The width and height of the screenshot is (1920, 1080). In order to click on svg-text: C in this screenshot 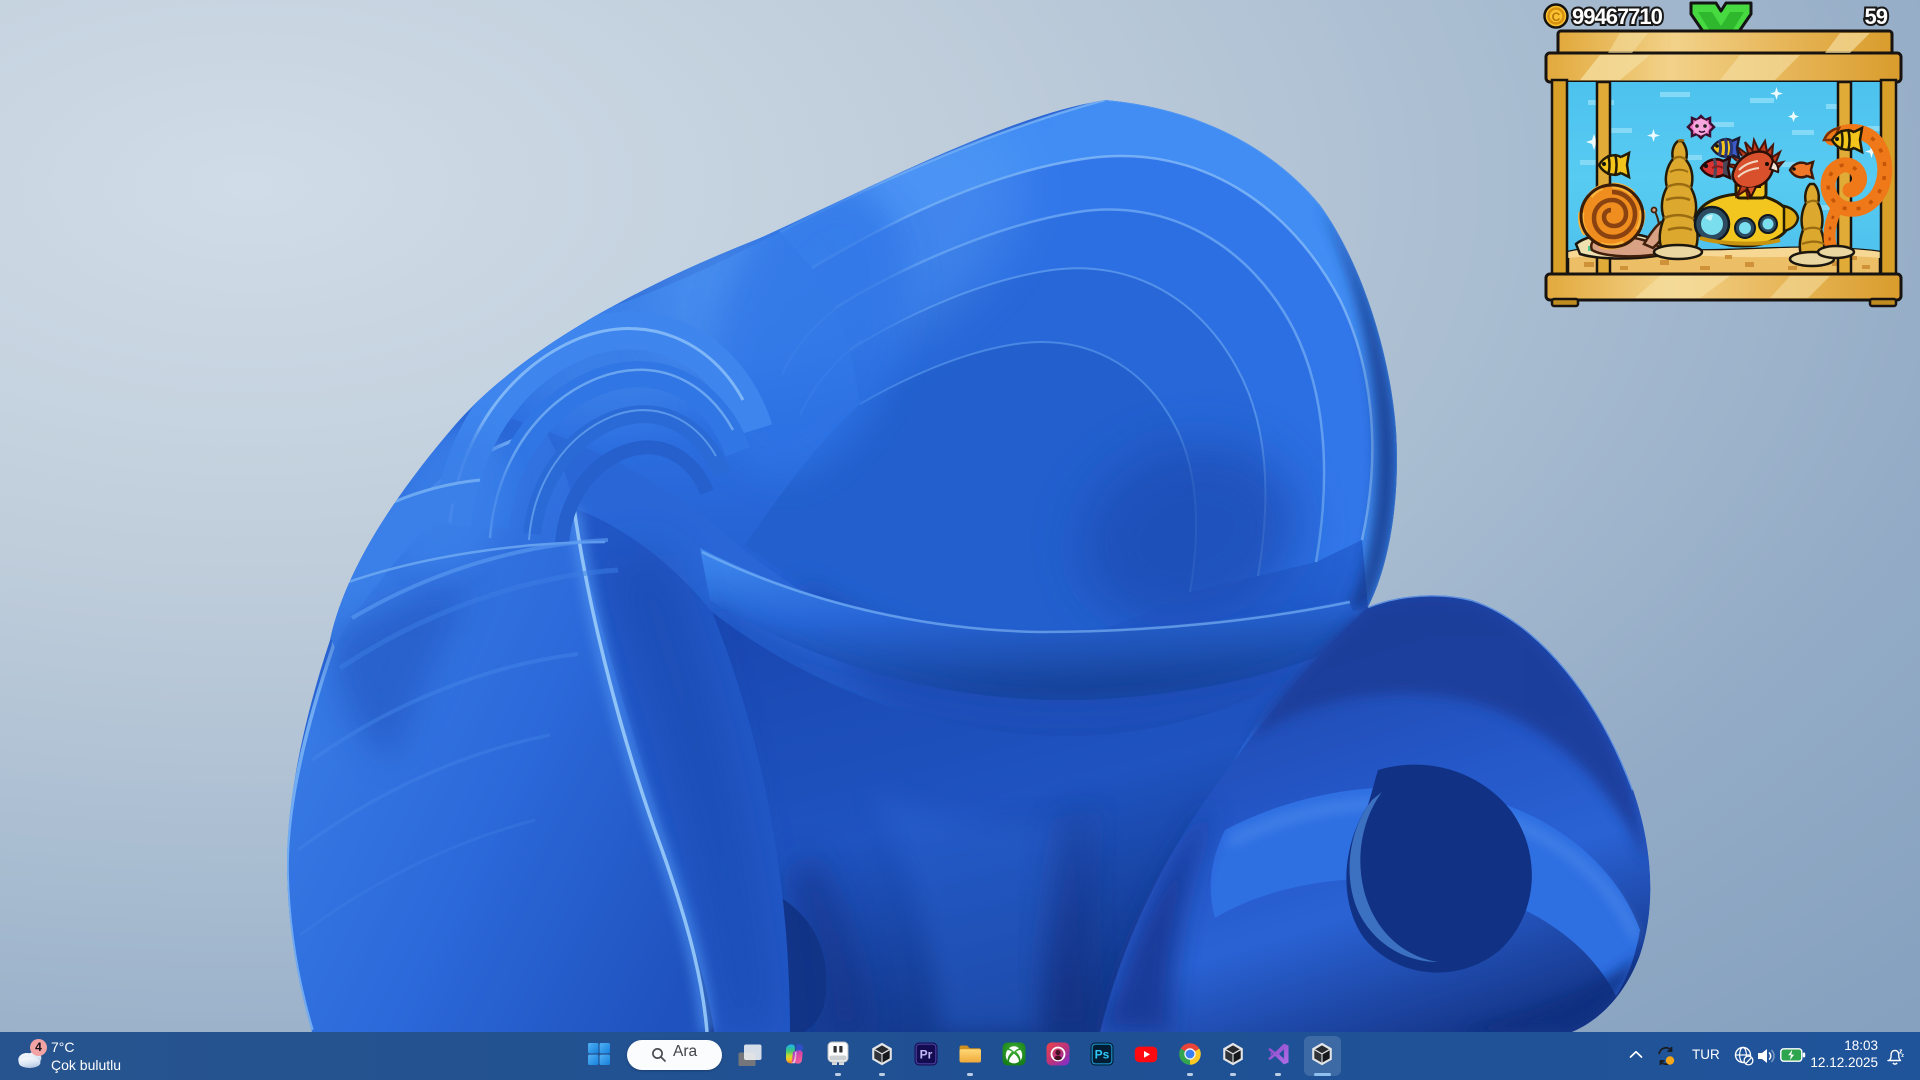, I will do `click(1556, 17)`.